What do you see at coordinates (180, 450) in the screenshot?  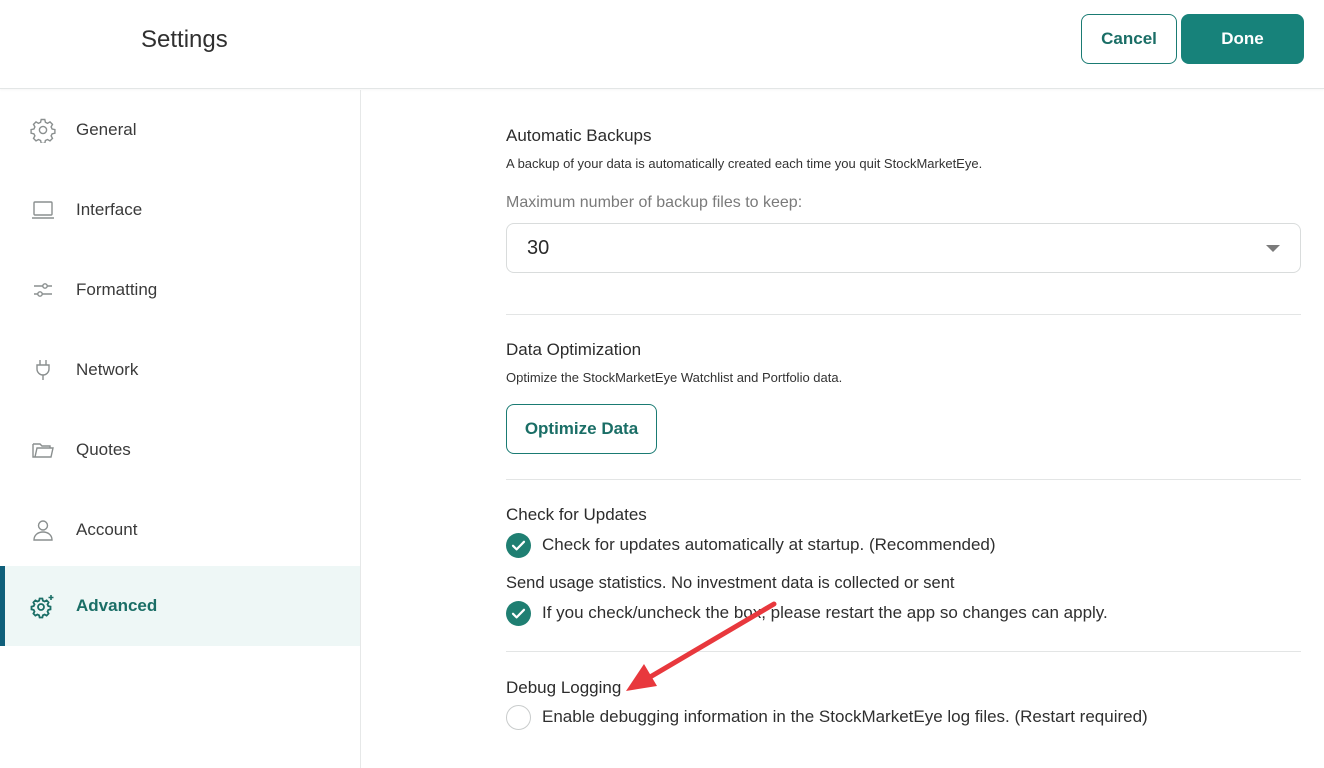 I see `sidebar-item-quotes: Quotes` at bounding box center [180, 450].